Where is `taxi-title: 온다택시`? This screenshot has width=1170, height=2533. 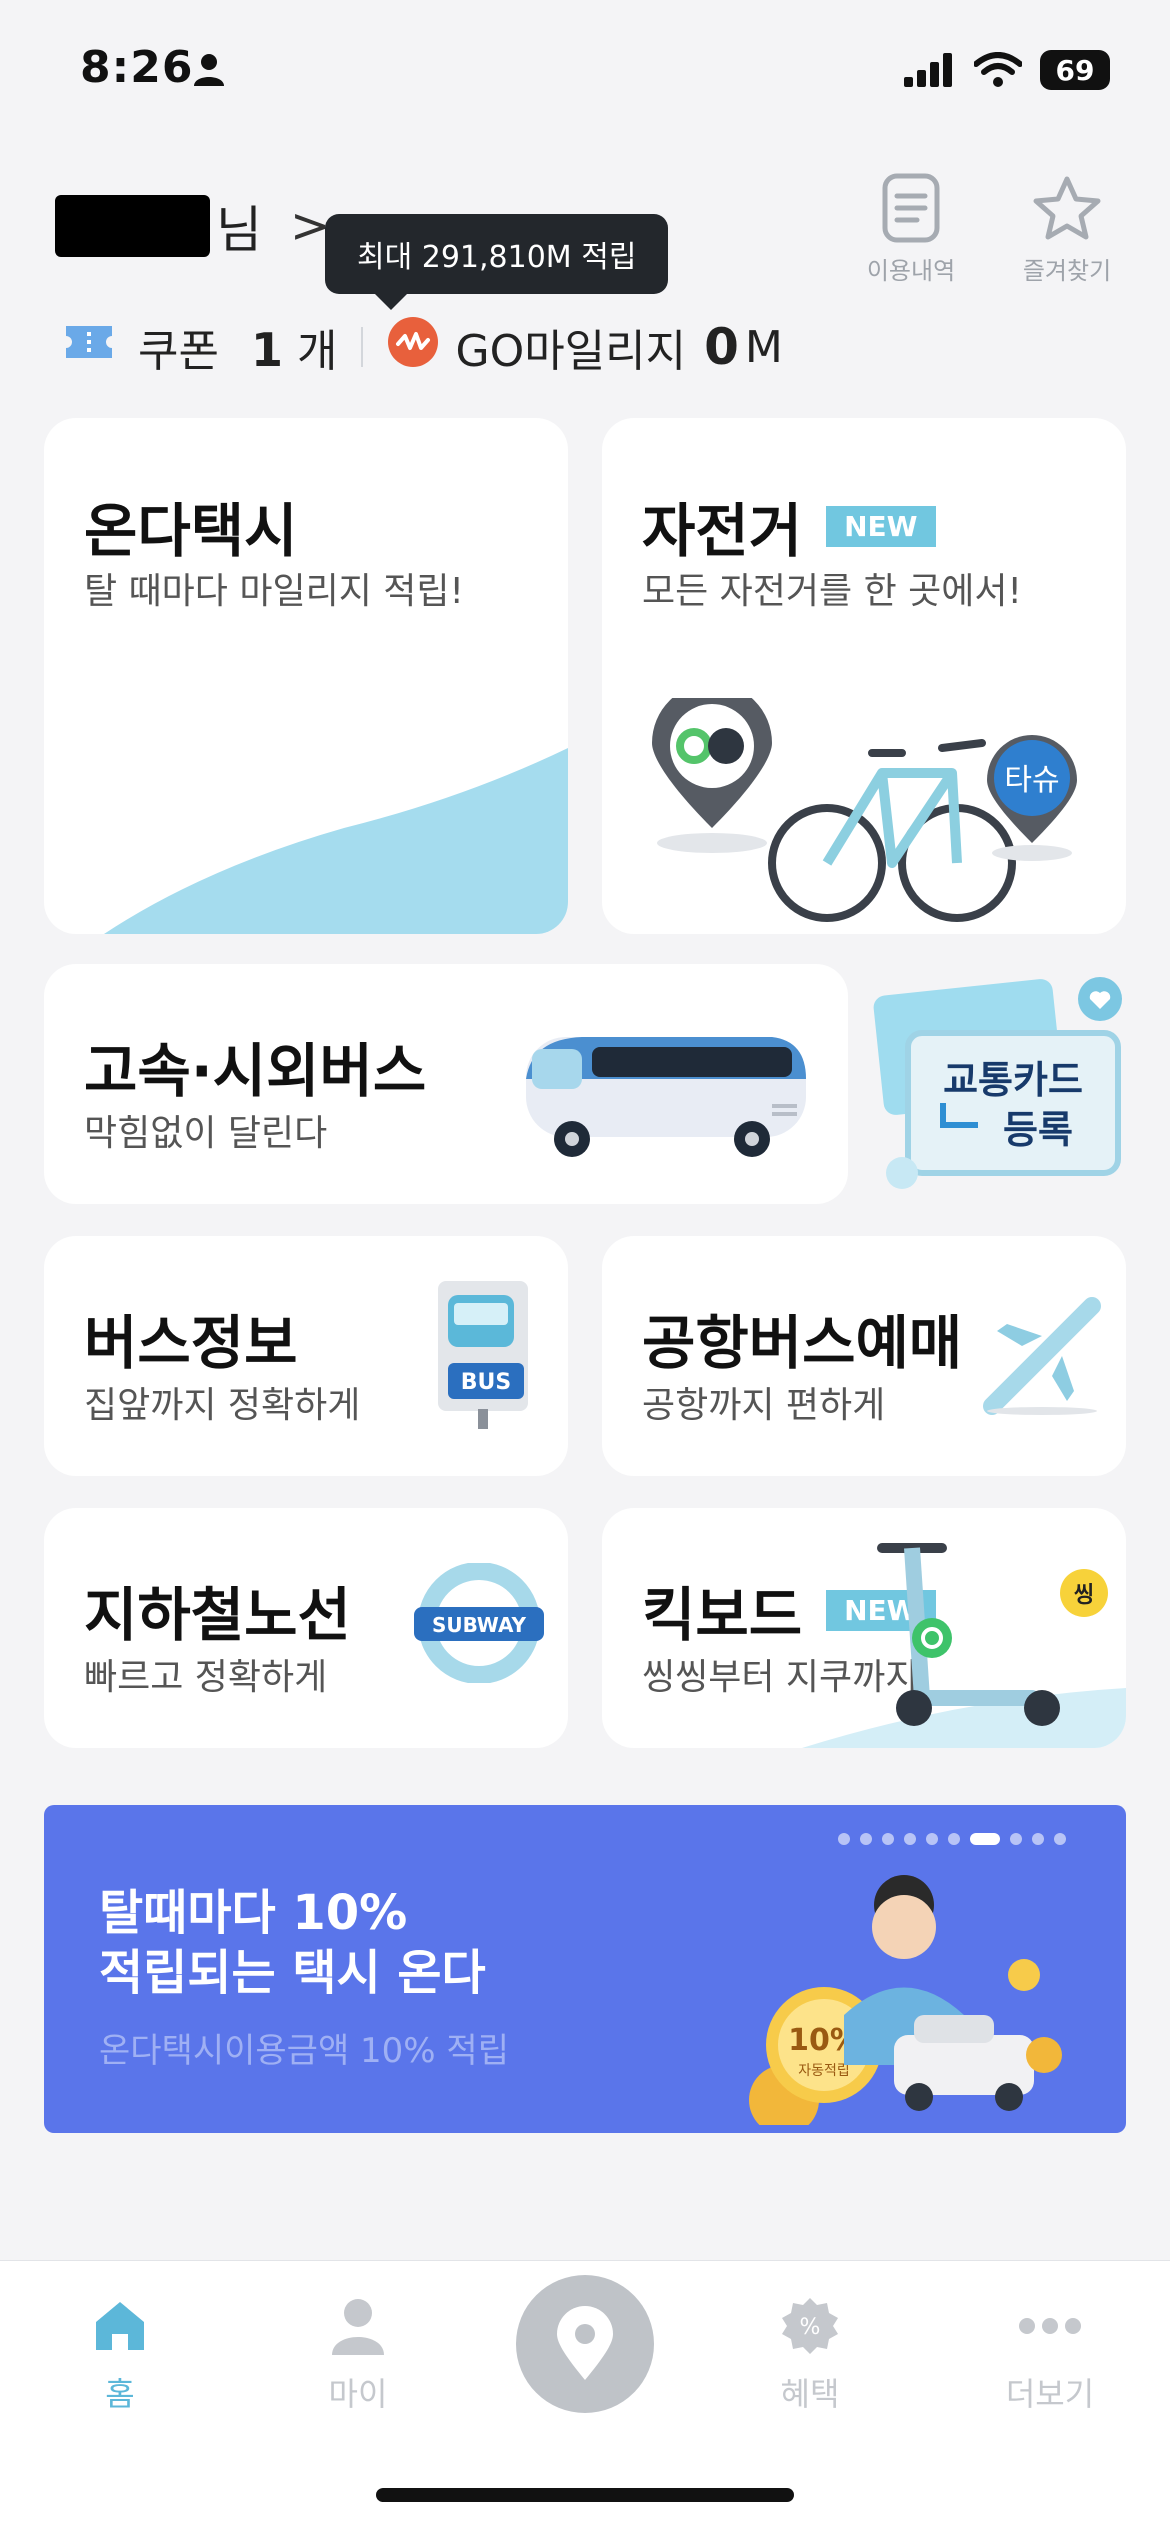 taxi-title: 온다택시 is located at coordinates (191, 531).